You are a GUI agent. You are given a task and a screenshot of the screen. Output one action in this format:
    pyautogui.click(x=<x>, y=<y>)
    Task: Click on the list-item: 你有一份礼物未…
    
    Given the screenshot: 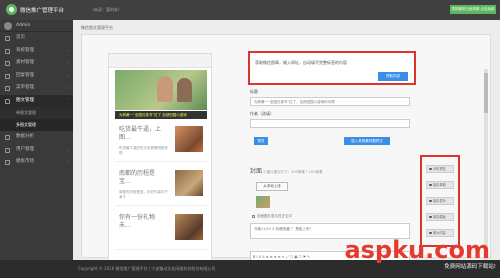 What is the action you would take?
    pyautogui.click(x=161, y=229)
    